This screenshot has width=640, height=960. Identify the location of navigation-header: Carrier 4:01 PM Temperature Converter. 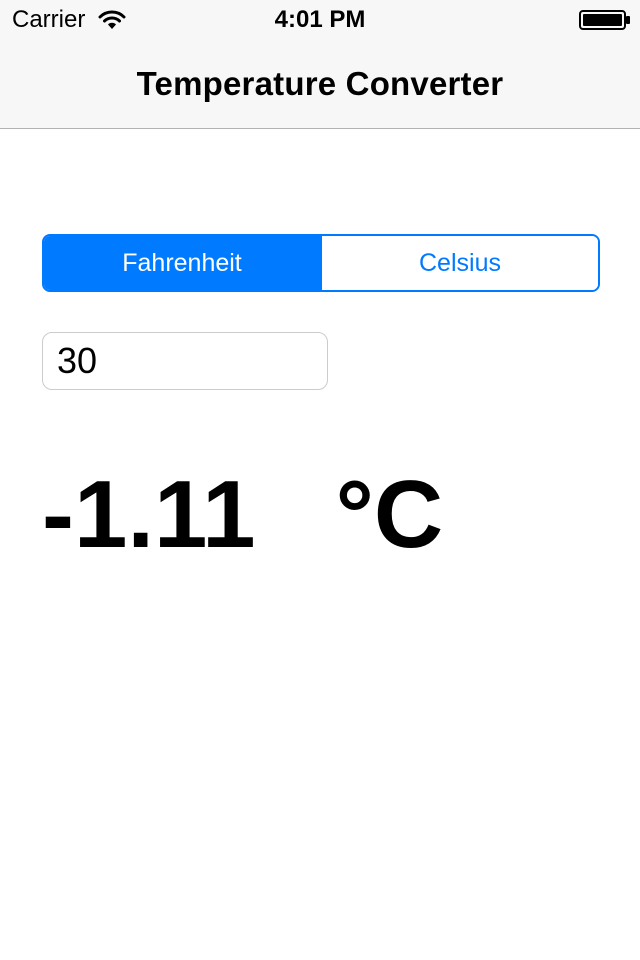
(320, 64).